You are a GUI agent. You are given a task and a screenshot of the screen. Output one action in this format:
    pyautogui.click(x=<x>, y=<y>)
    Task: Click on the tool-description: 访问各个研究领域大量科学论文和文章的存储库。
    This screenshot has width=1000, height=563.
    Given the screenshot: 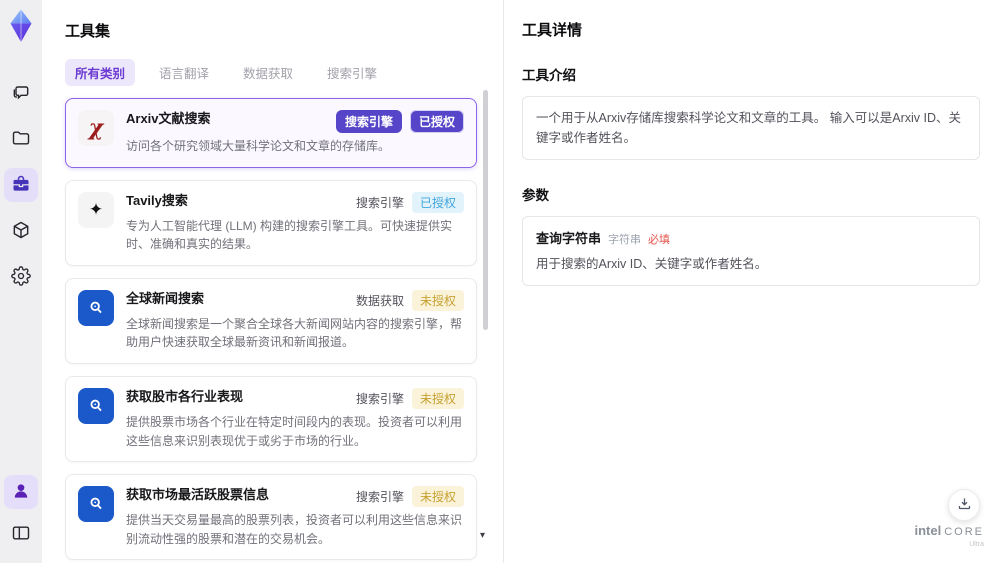 What is the action you would take?
    pyautogui.click(x=258, y=146)
    